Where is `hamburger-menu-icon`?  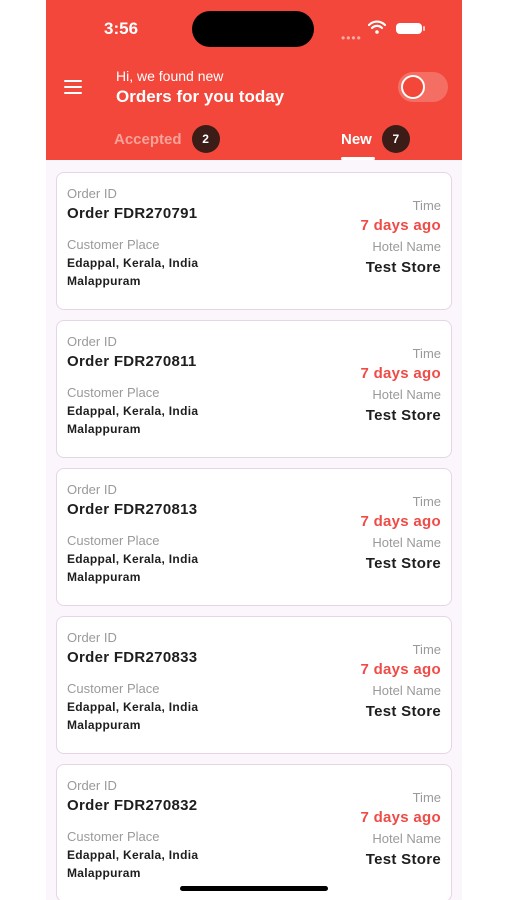
hamburger-menu-icon is located at coordinates (73, 87).